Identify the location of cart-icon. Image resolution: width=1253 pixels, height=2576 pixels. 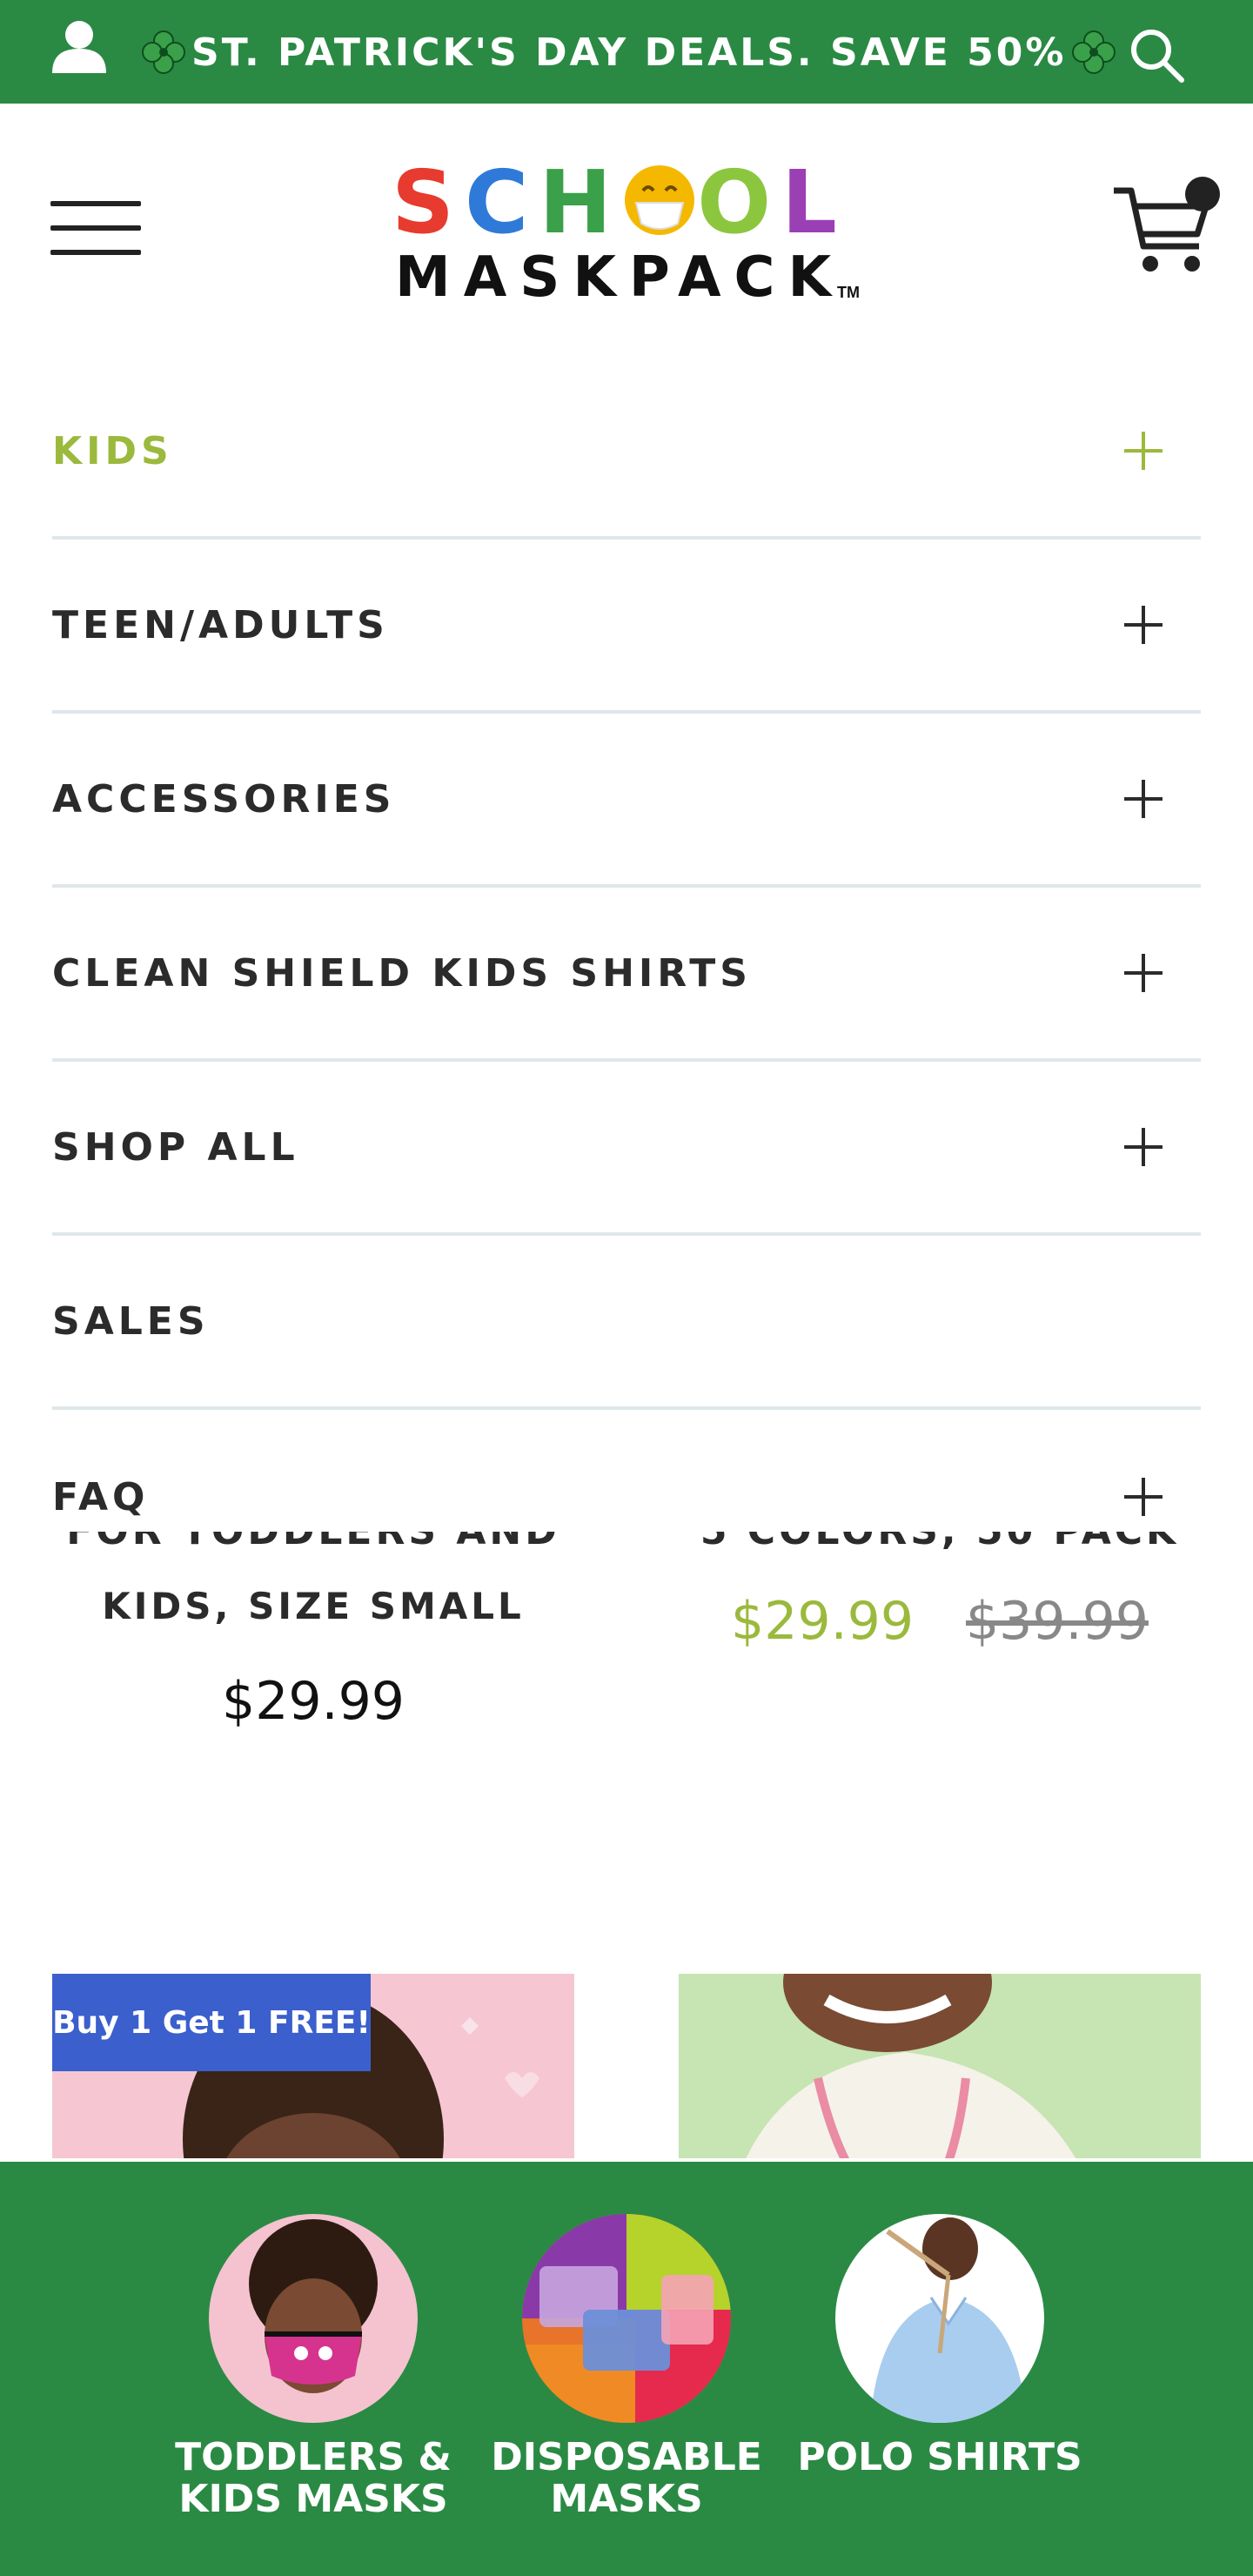
(1166, 229).